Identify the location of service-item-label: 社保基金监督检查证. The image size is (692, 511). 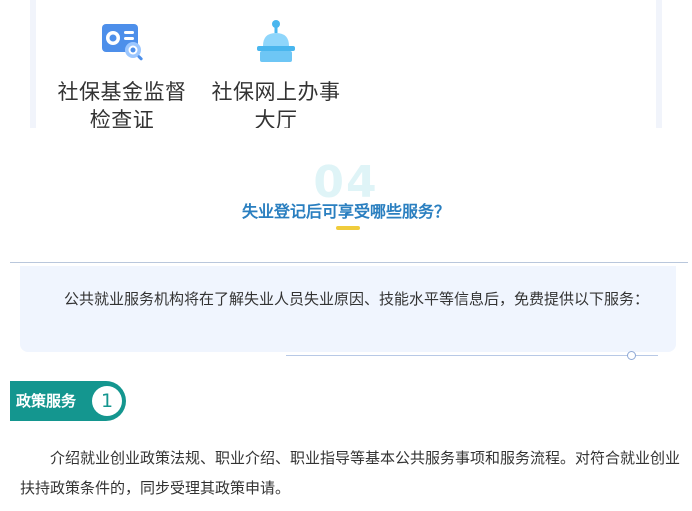
(122, 104).